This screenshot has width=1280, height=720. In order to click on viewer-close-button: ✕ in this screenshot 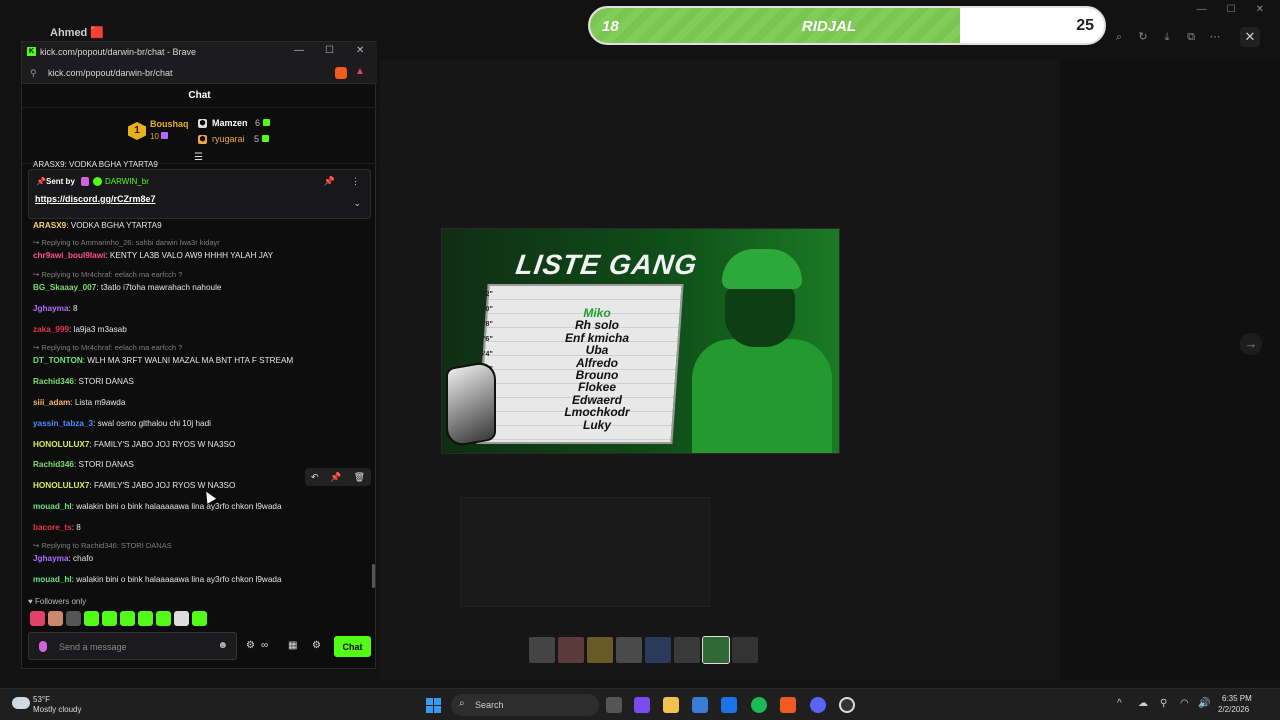, I will do `click(1250, 37)`.